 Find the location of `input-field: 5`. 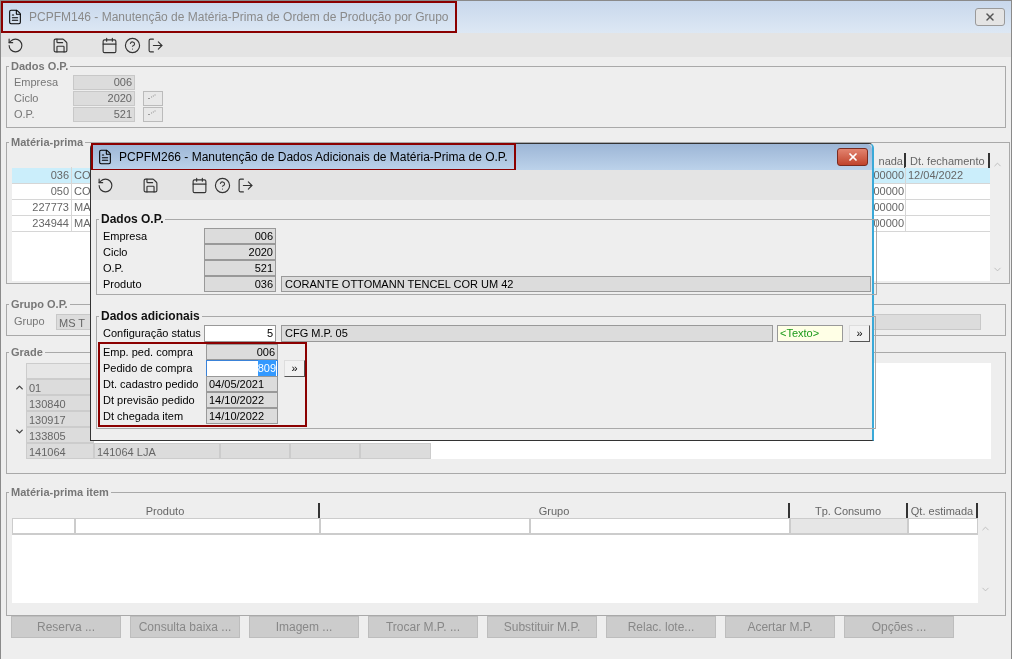

input-field: 5 is located at coordinates (240, 333).